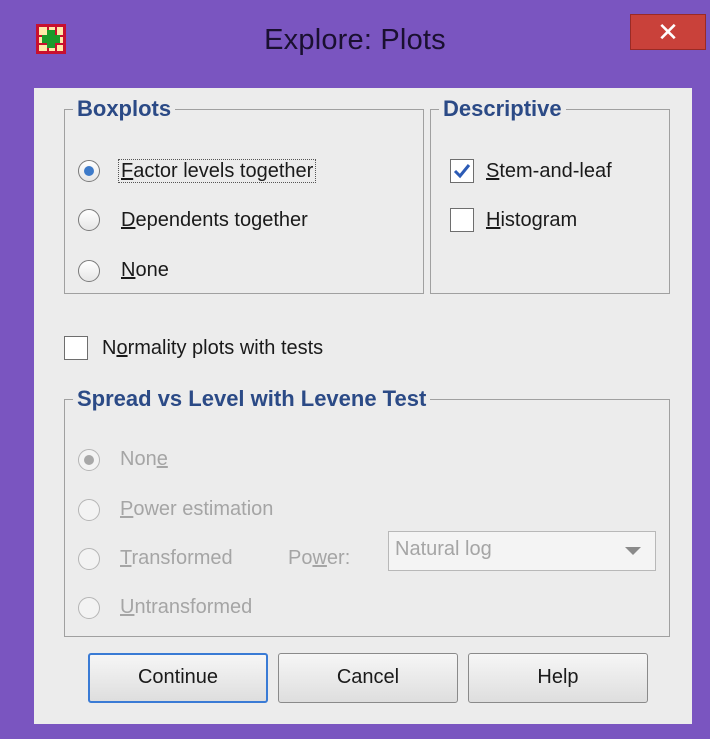  What do you see at coordinates (145, 270) in the screenshot?
I see `boxplot-none-label: None` at bounding box center [145, 270].